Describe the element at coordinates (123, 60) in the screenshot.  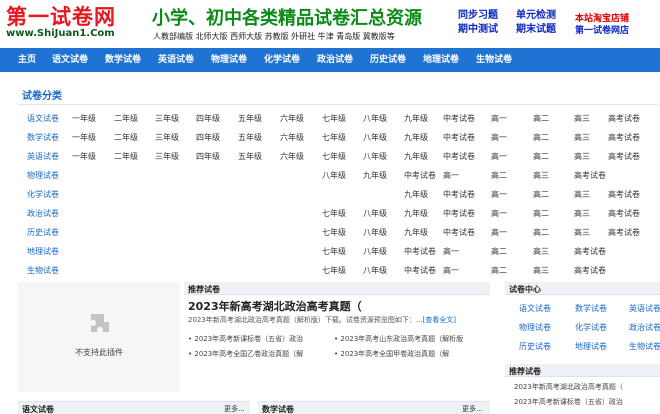
I see `nav-math: 数学试卷` at that location.